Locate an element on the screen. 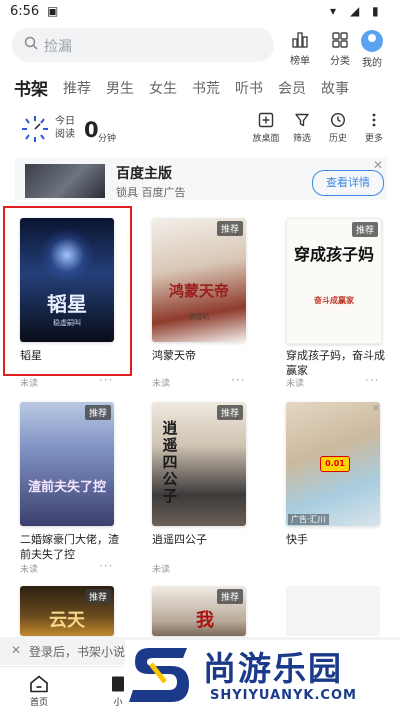  battery-icon: ▮ is located at coordinates (375, 11).